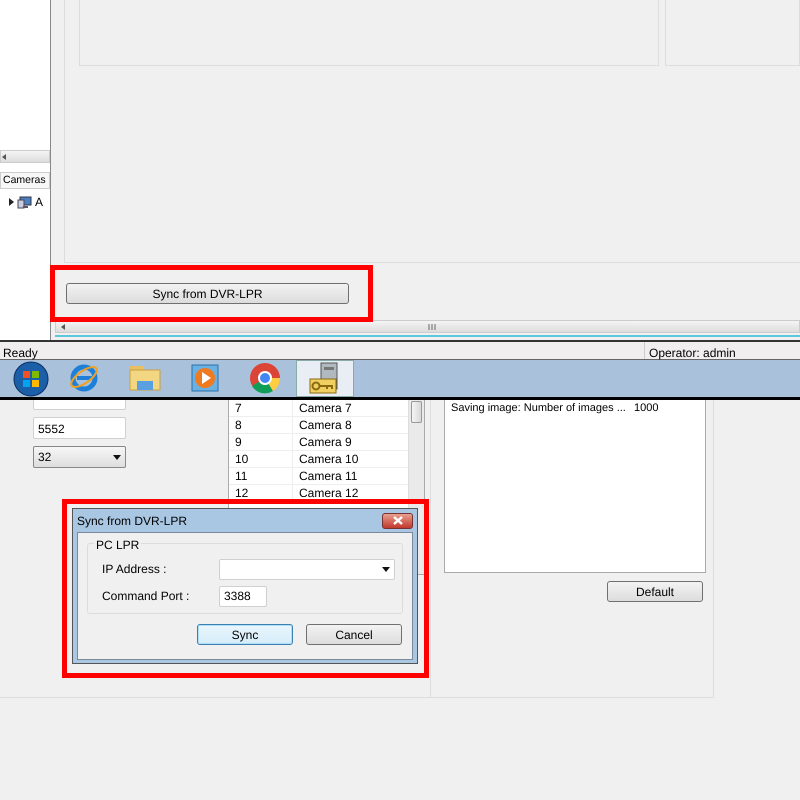 The image size is (800, 800). I want to click on table-cell: 10, so click(261, 459).